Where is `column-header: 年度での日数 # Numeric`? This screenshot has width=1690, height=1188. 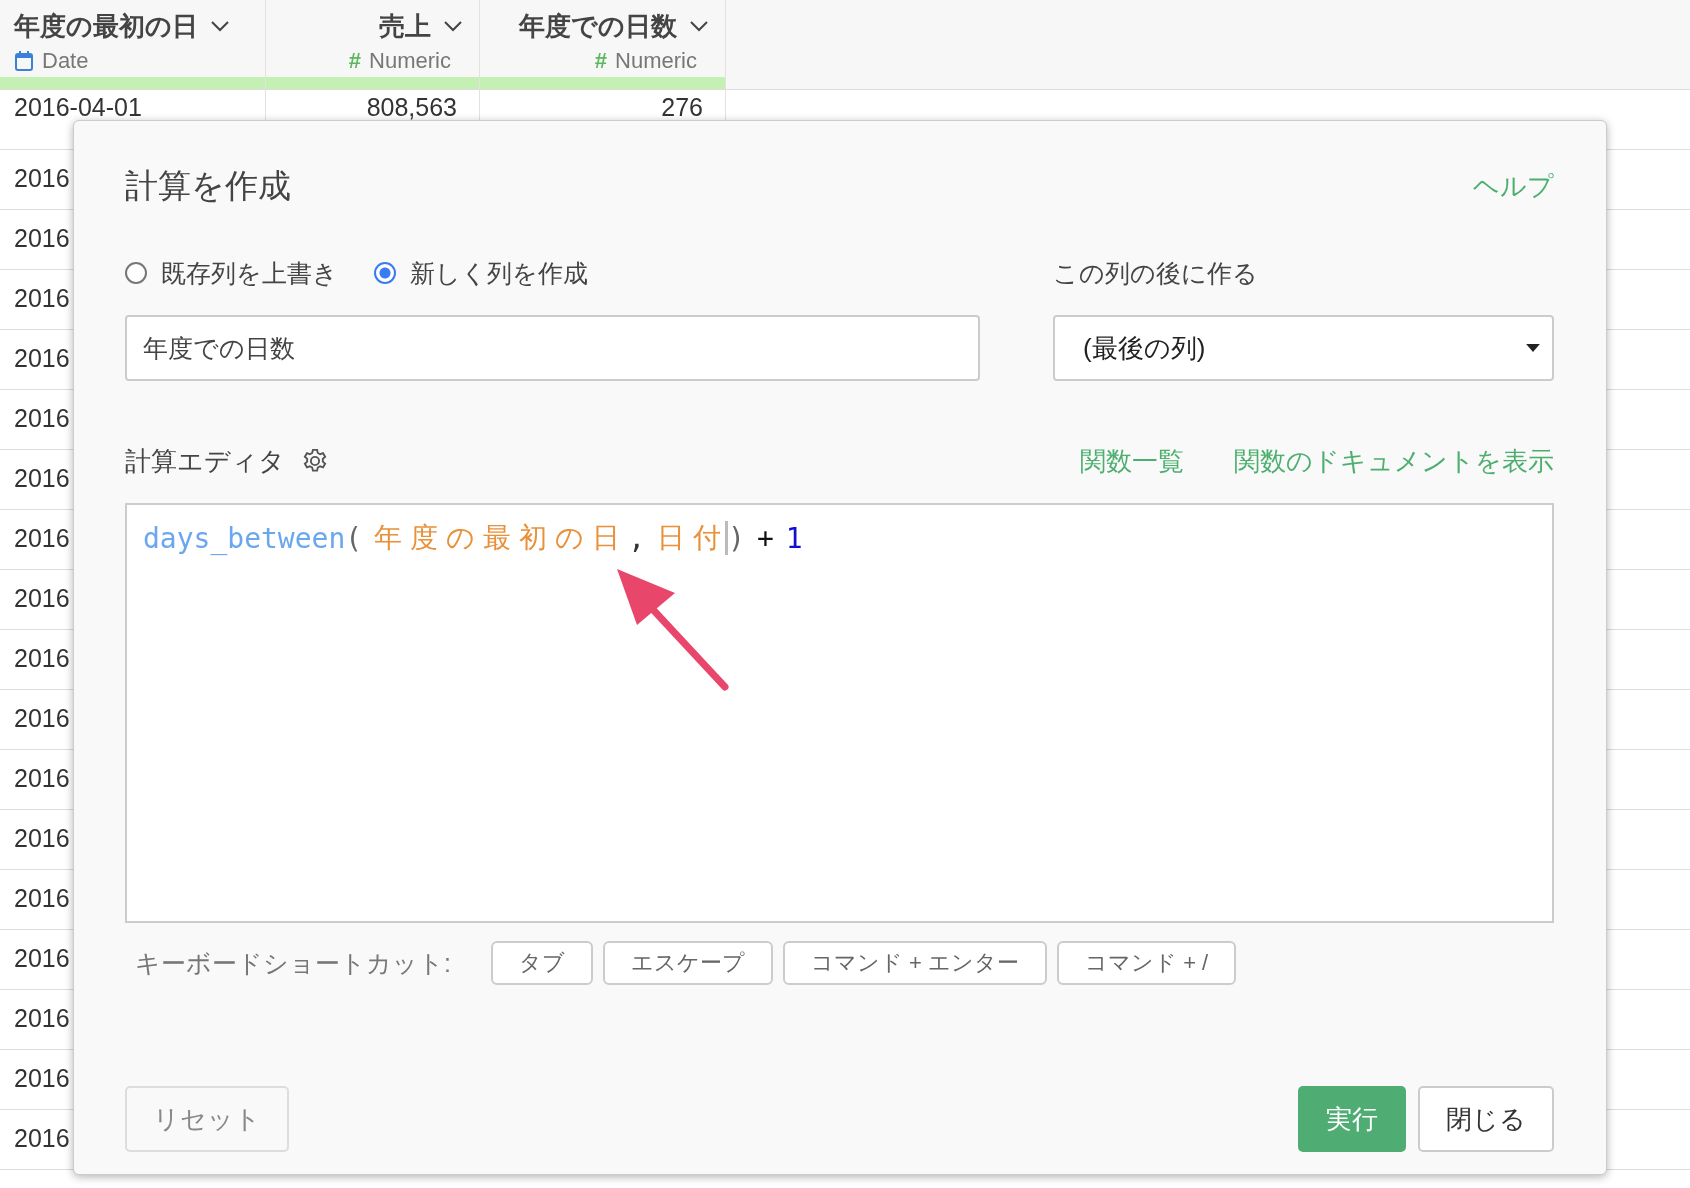 column-header: 年度での日数 # Numeric is located at coordinates (603, 44).